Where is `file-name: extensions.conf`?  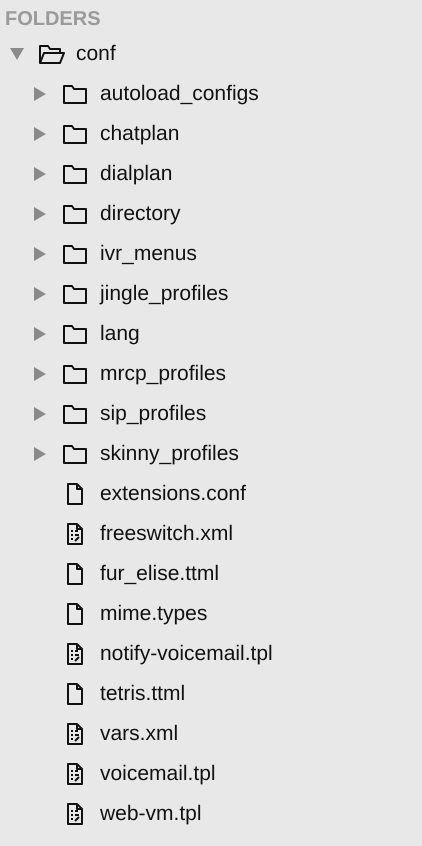 file-name: extensions.conf is located at coordinates (173, 494).